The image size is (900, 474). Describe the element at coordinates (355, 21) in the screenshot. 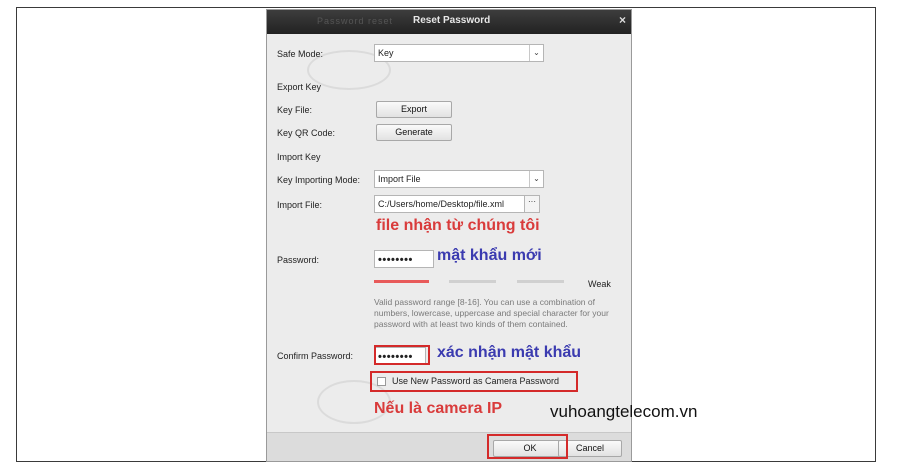

I see `title-ghost-text: Password reset` at that location.